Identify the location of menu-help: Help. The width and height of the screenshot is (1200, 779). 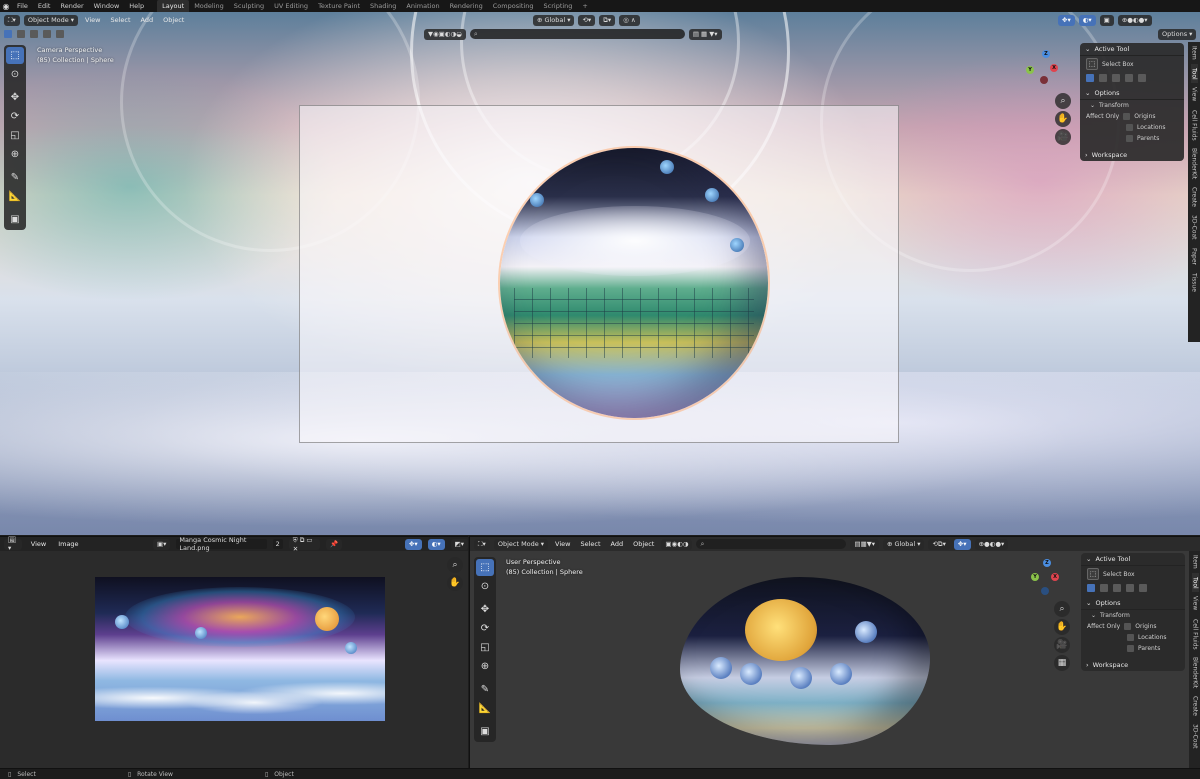
(136, 6).